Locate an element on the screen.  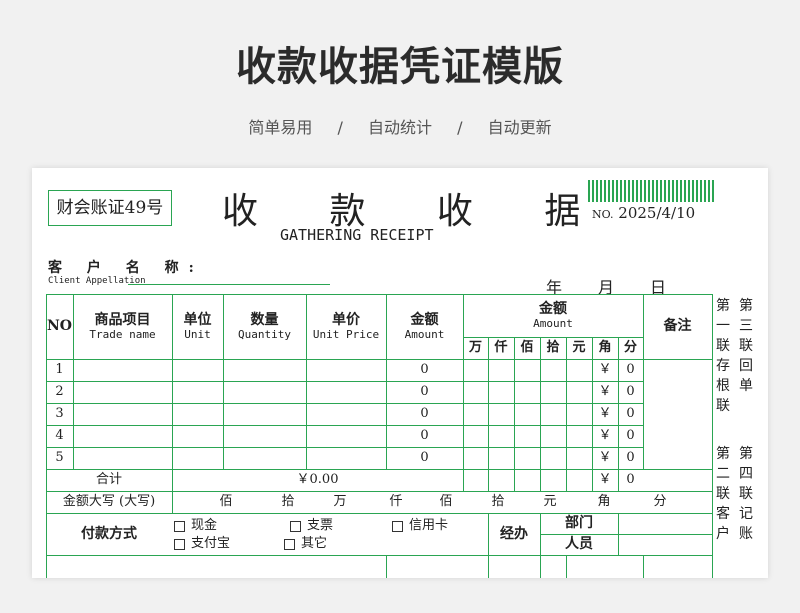
uppercase-label: 金额大写 (大写) is located at coordinates (109, 502).